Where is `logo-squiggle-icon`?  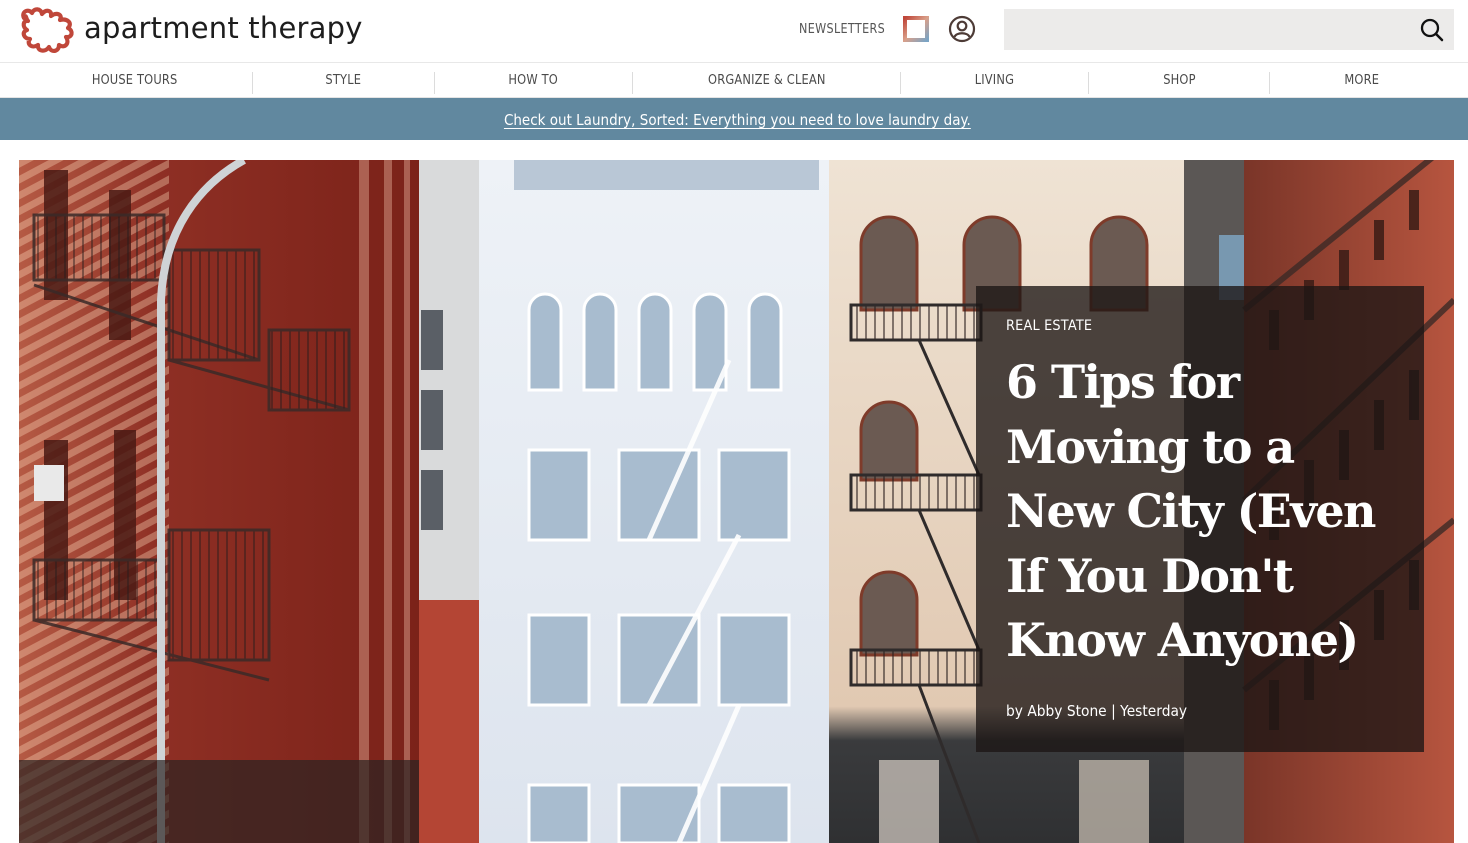 logo-squiggle-icon is located at coordinates (47, 30).